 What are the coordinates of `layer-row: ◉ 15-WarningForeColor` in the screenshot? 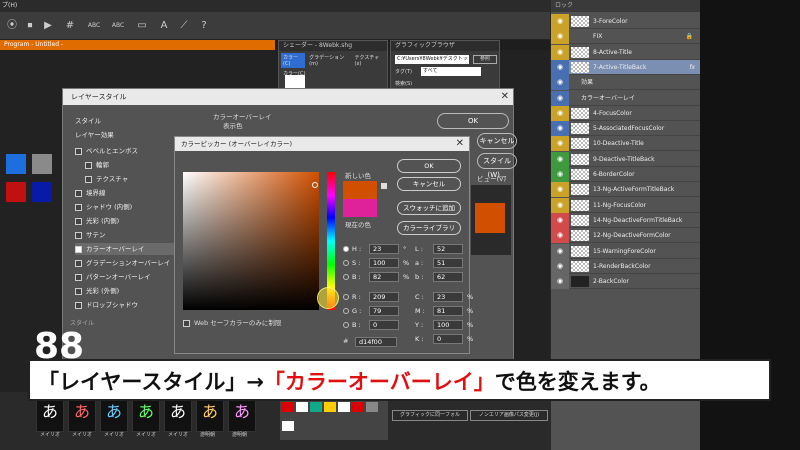 It's located at (626, 251).